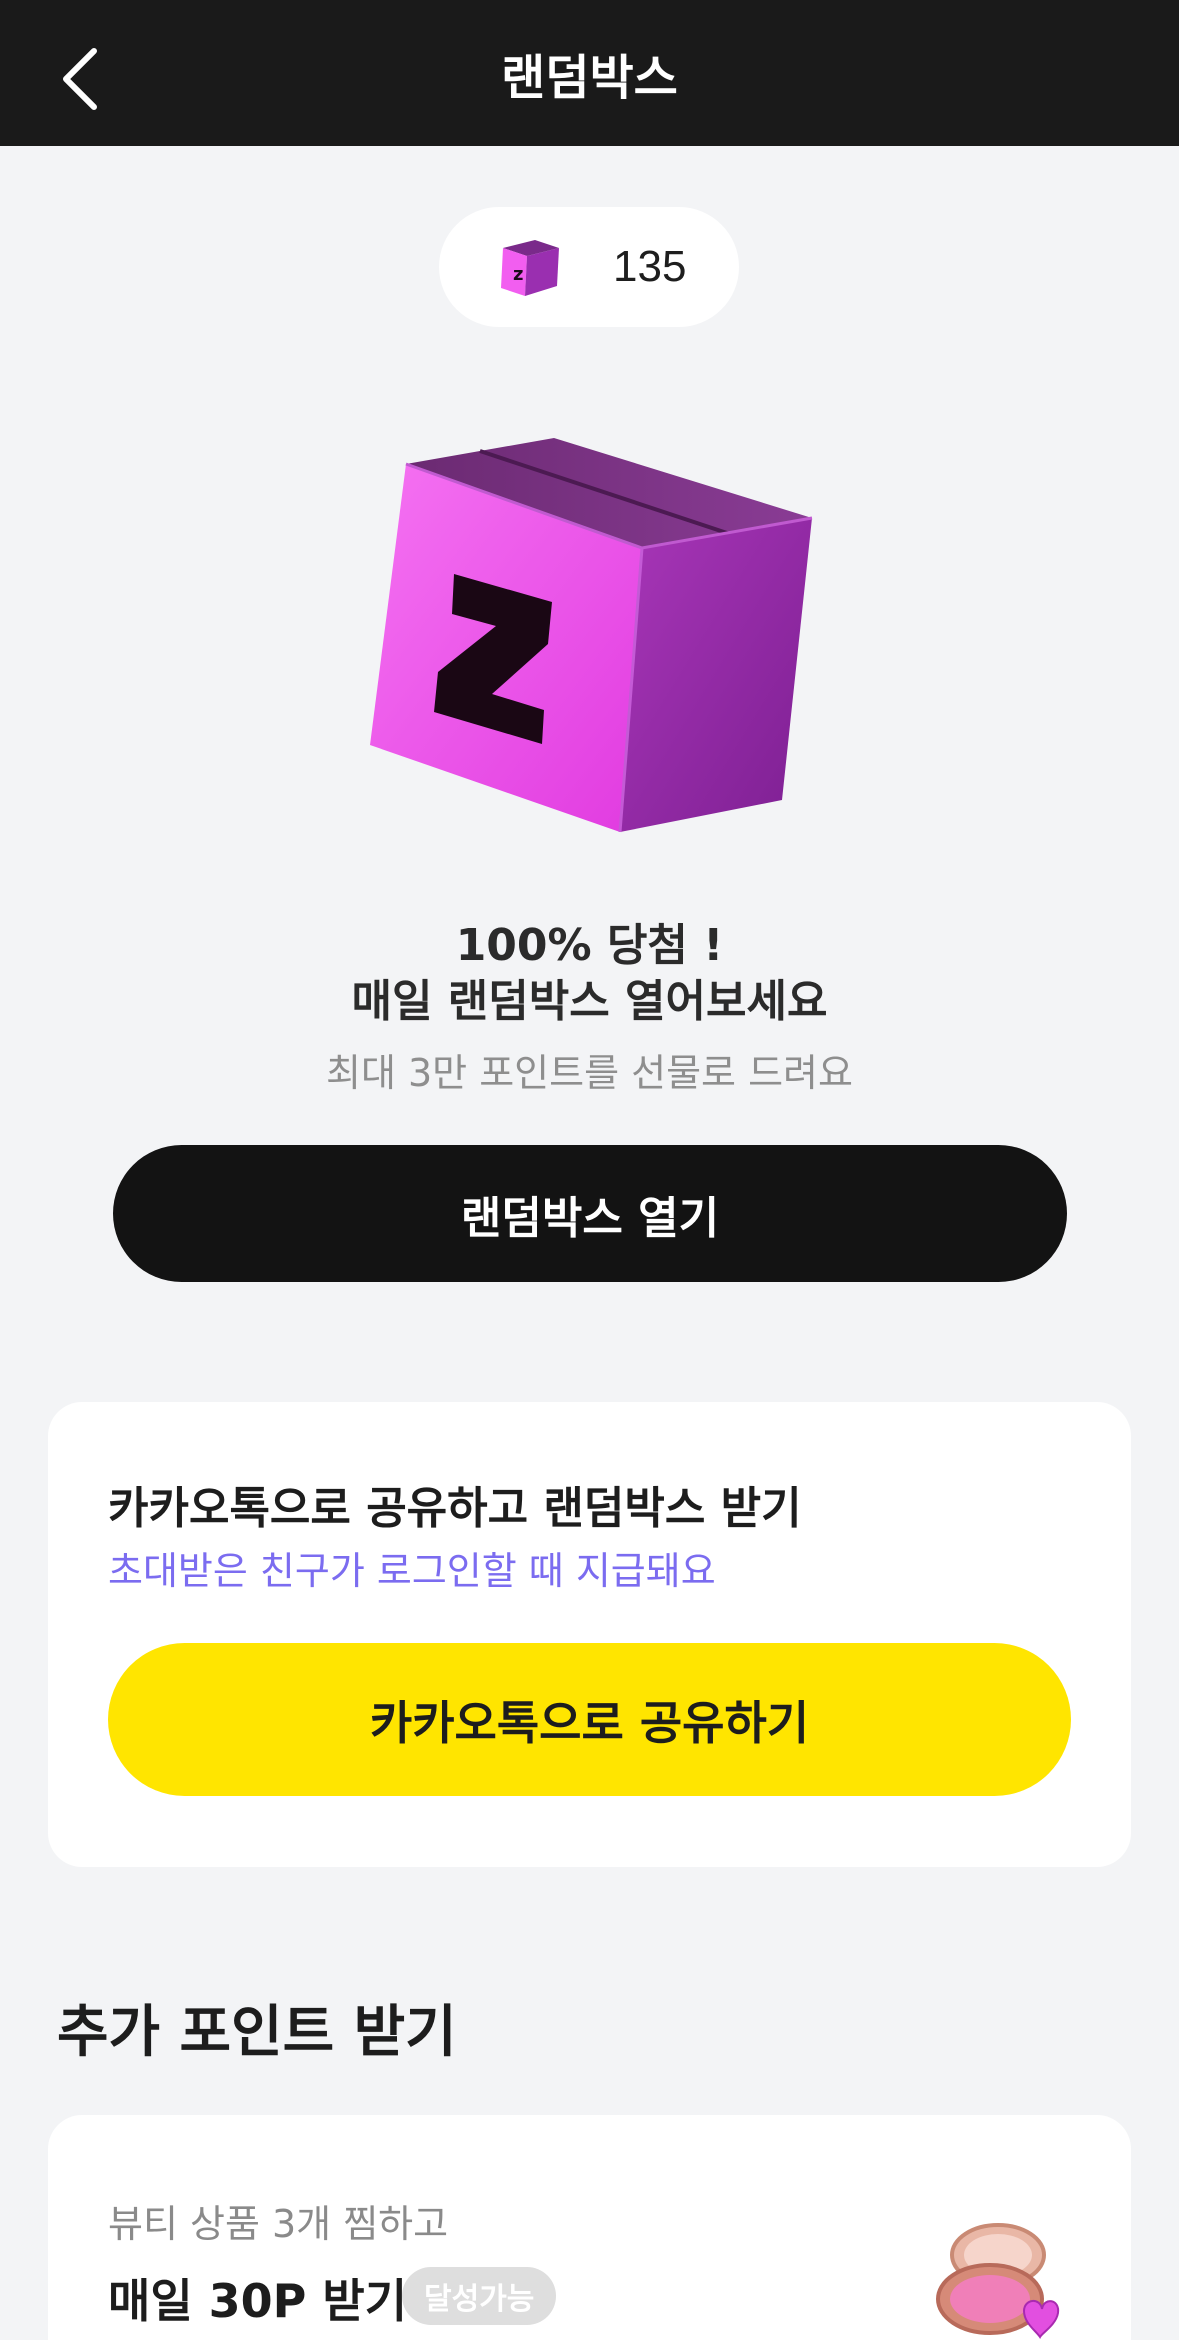  What do you see at coordinates (589, 974) in the screenshot?
I see `hero-headline: 100% 당첨 ! 매일 랜덤박스 열어보세요` at bounding box center [589, 974].